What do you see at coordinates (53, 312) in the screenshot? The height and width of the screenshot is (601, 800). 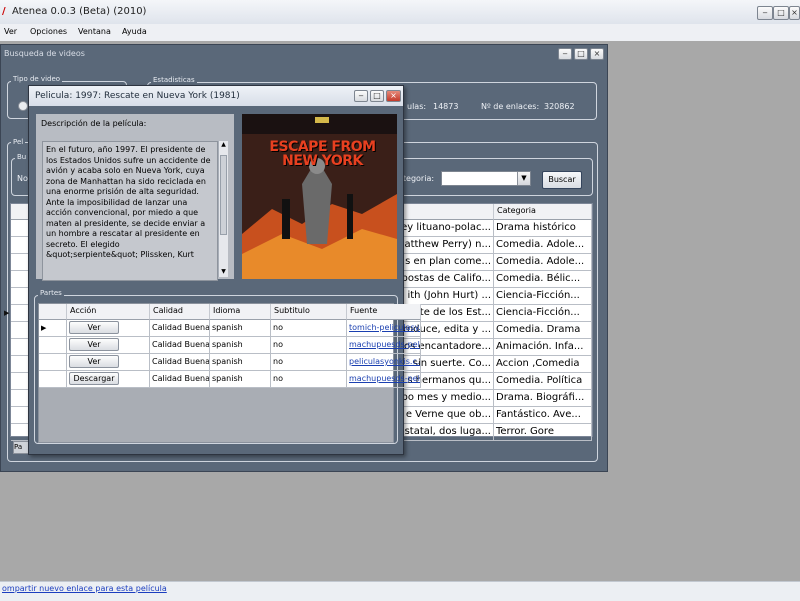 I see `partes-header-selector` at bounding box center [53, 312].